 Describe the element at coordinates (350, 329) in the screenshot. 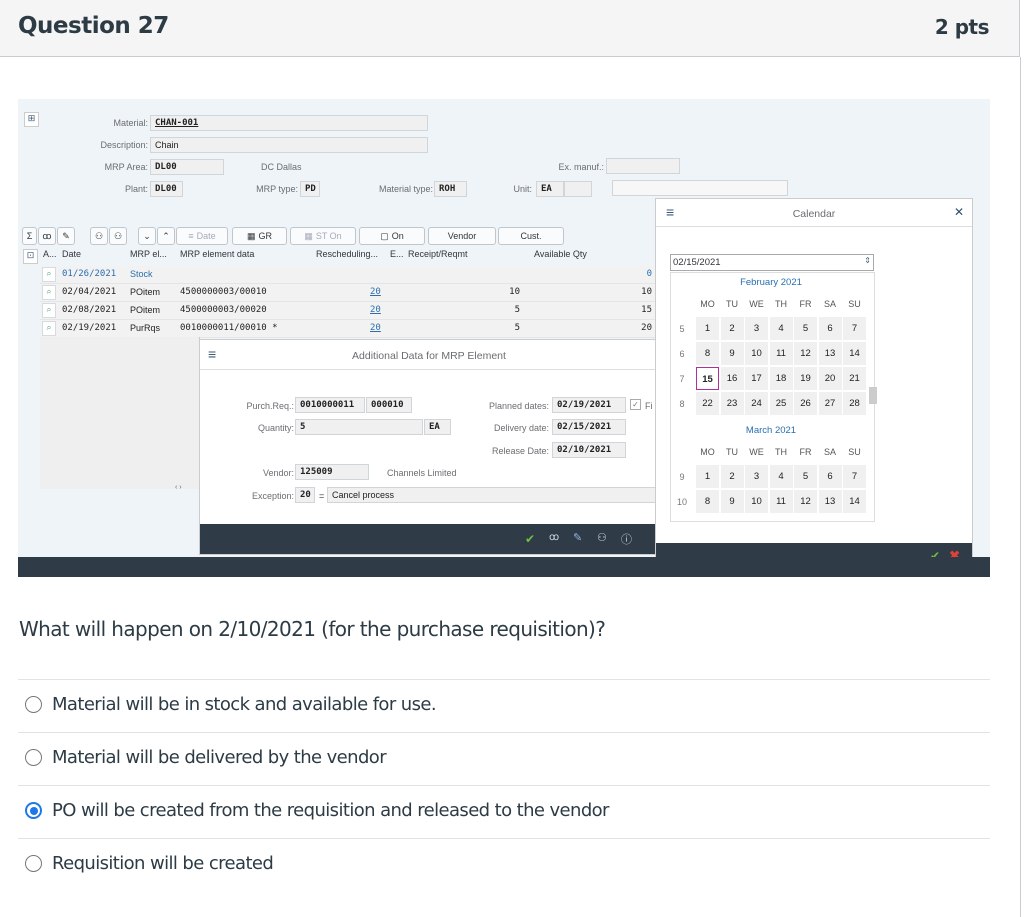

I see `table-row: ⌕ 02/19/2021 PurRqs 0010000011/00010 * 20 5 20` at that location.